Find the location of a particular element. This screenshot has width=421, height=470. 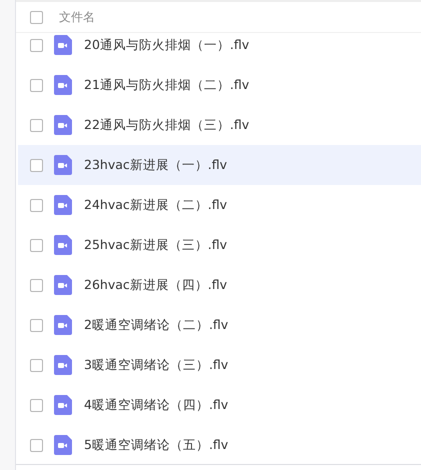

file-name: 4暖通空调绪论（四）.flv is located at coordinates (156, 405).